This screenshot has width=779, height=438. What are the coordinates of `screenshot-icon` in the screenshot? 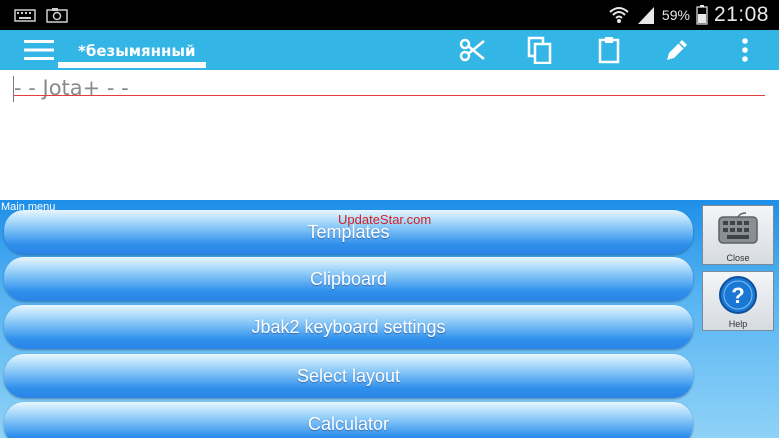 It's located at (57, 15).